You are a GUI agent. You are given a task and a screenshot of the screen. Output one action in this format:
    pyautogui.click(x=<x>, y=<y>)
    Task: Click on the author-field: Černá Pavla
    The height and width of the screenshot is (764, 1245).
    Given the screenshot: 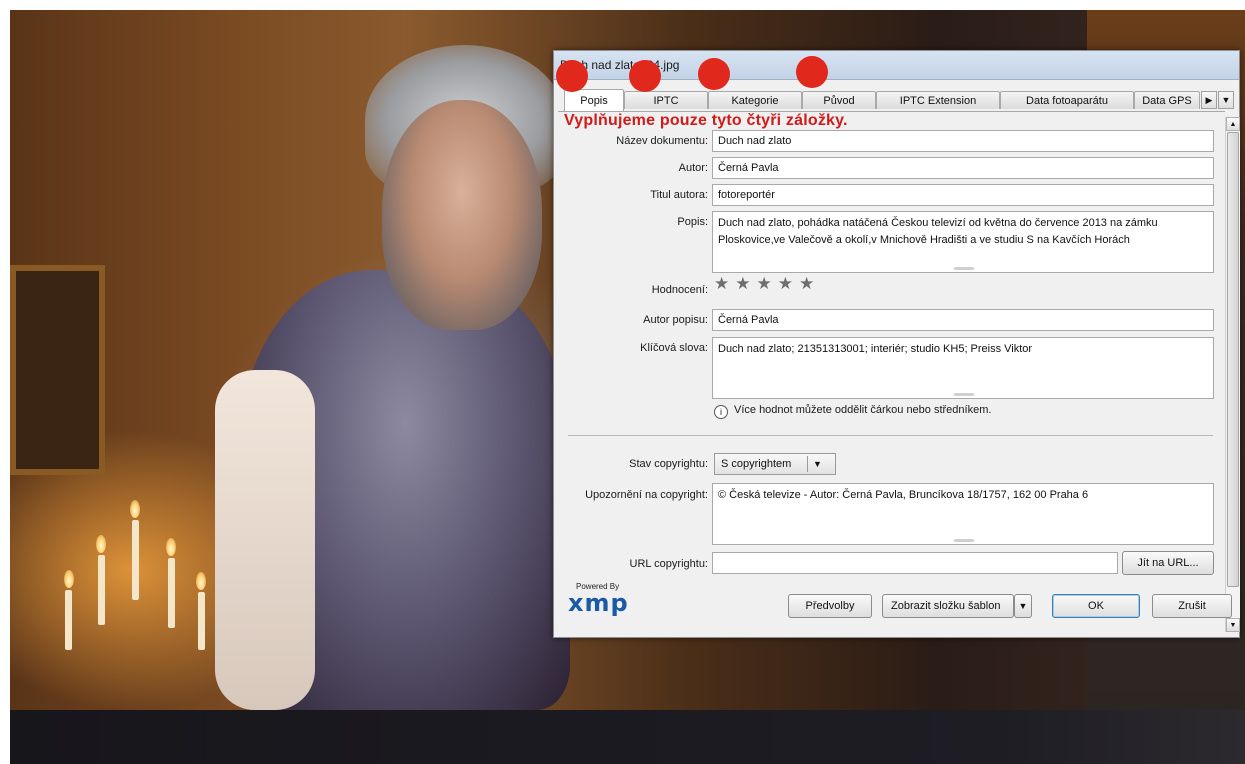 What is the action you would take?
    pyautogui.click(x=963, y=168)
    